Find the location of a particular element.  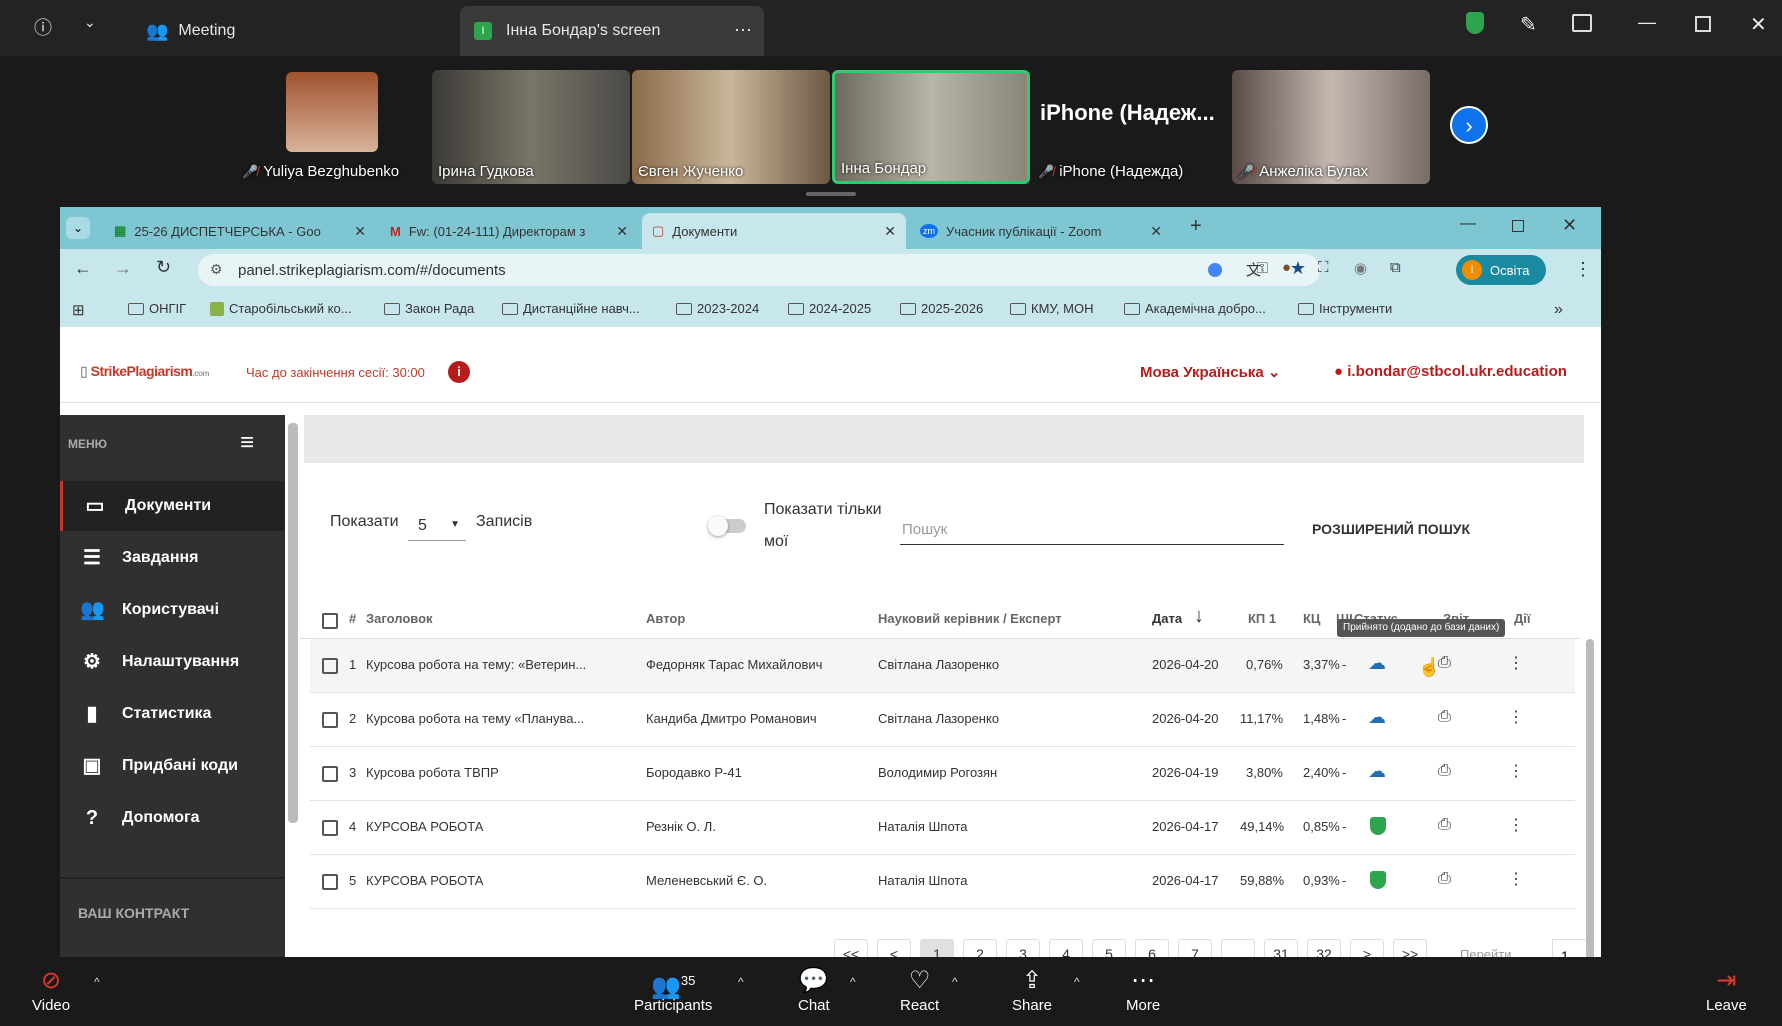

bookmark-folder: 2023-2024 is located at coordinates (717, 308).